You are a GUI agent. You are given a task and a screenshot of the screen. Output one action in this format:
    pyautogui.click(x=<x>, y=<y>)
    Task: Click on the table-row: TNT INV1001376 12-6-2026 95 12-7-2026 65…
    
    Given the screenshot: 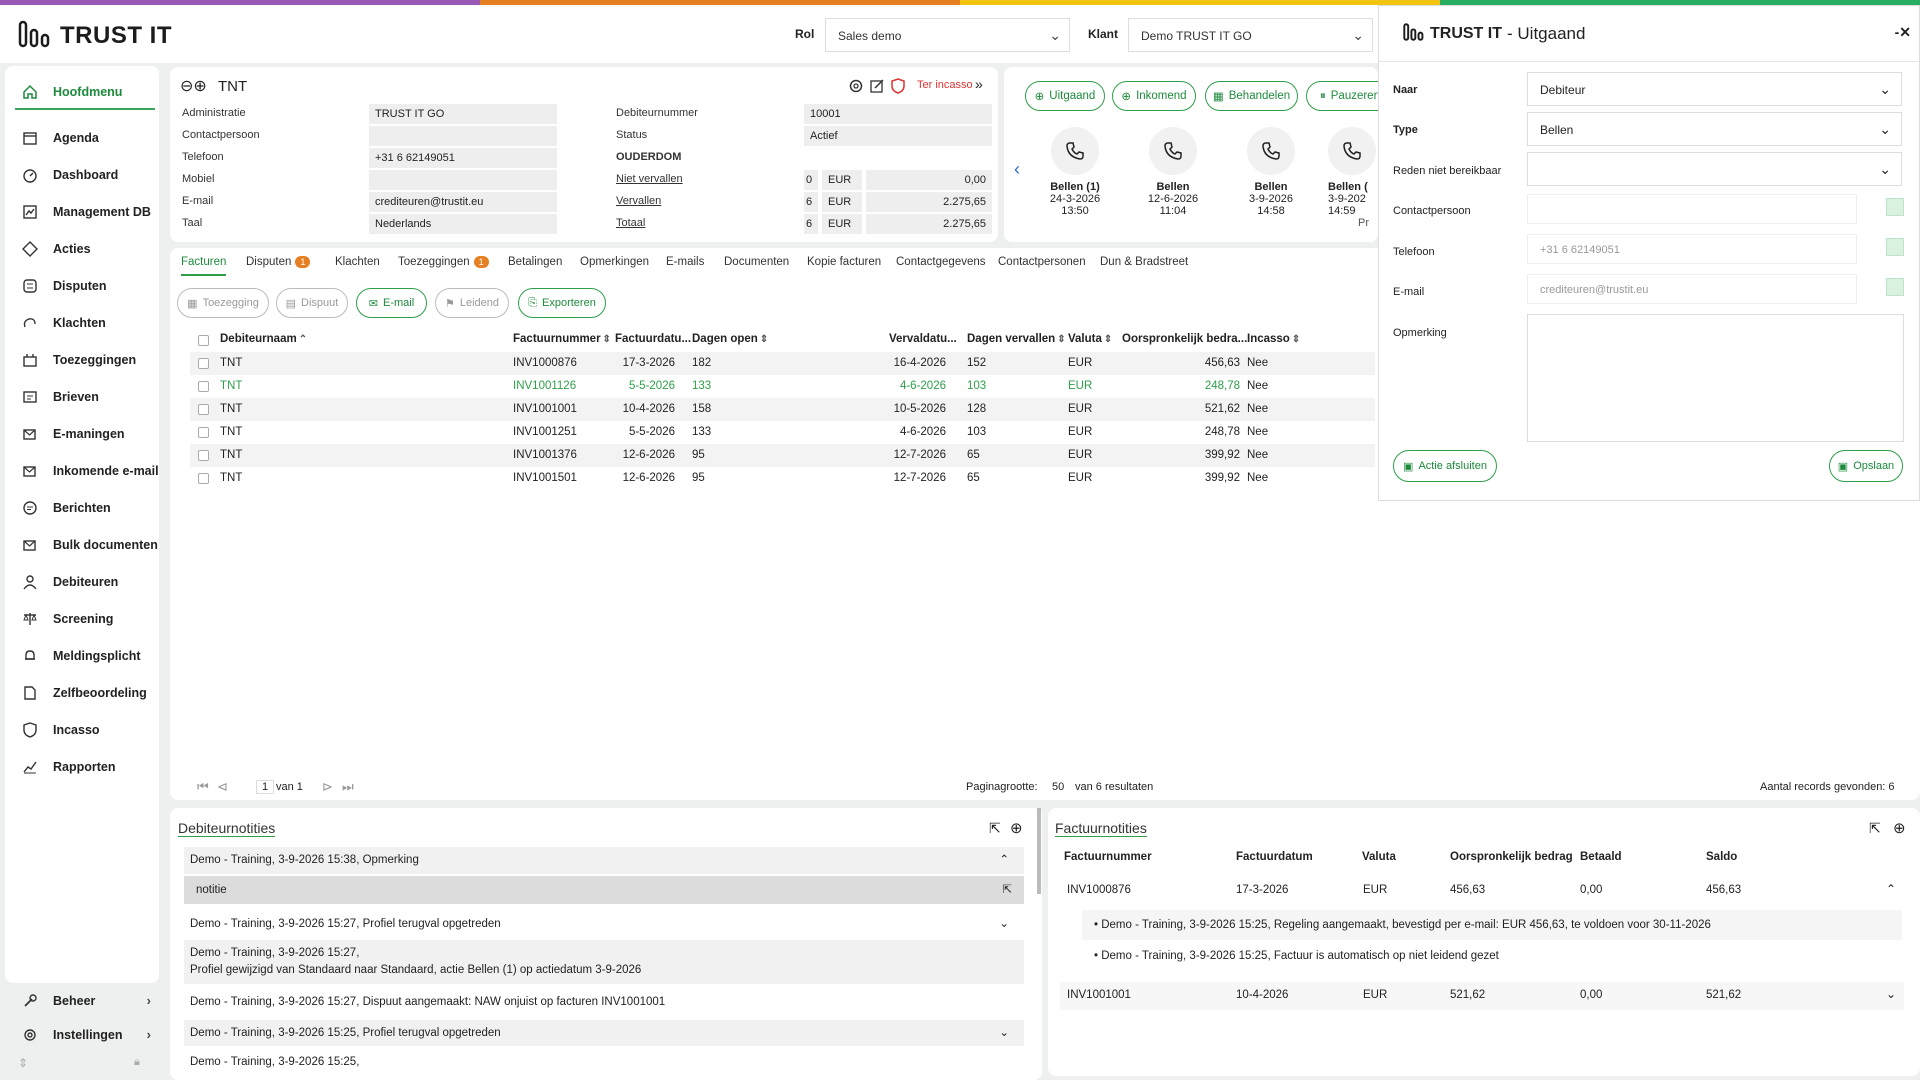 What is the action you would take?
    pyautogui.click(x=782, y=455)
    